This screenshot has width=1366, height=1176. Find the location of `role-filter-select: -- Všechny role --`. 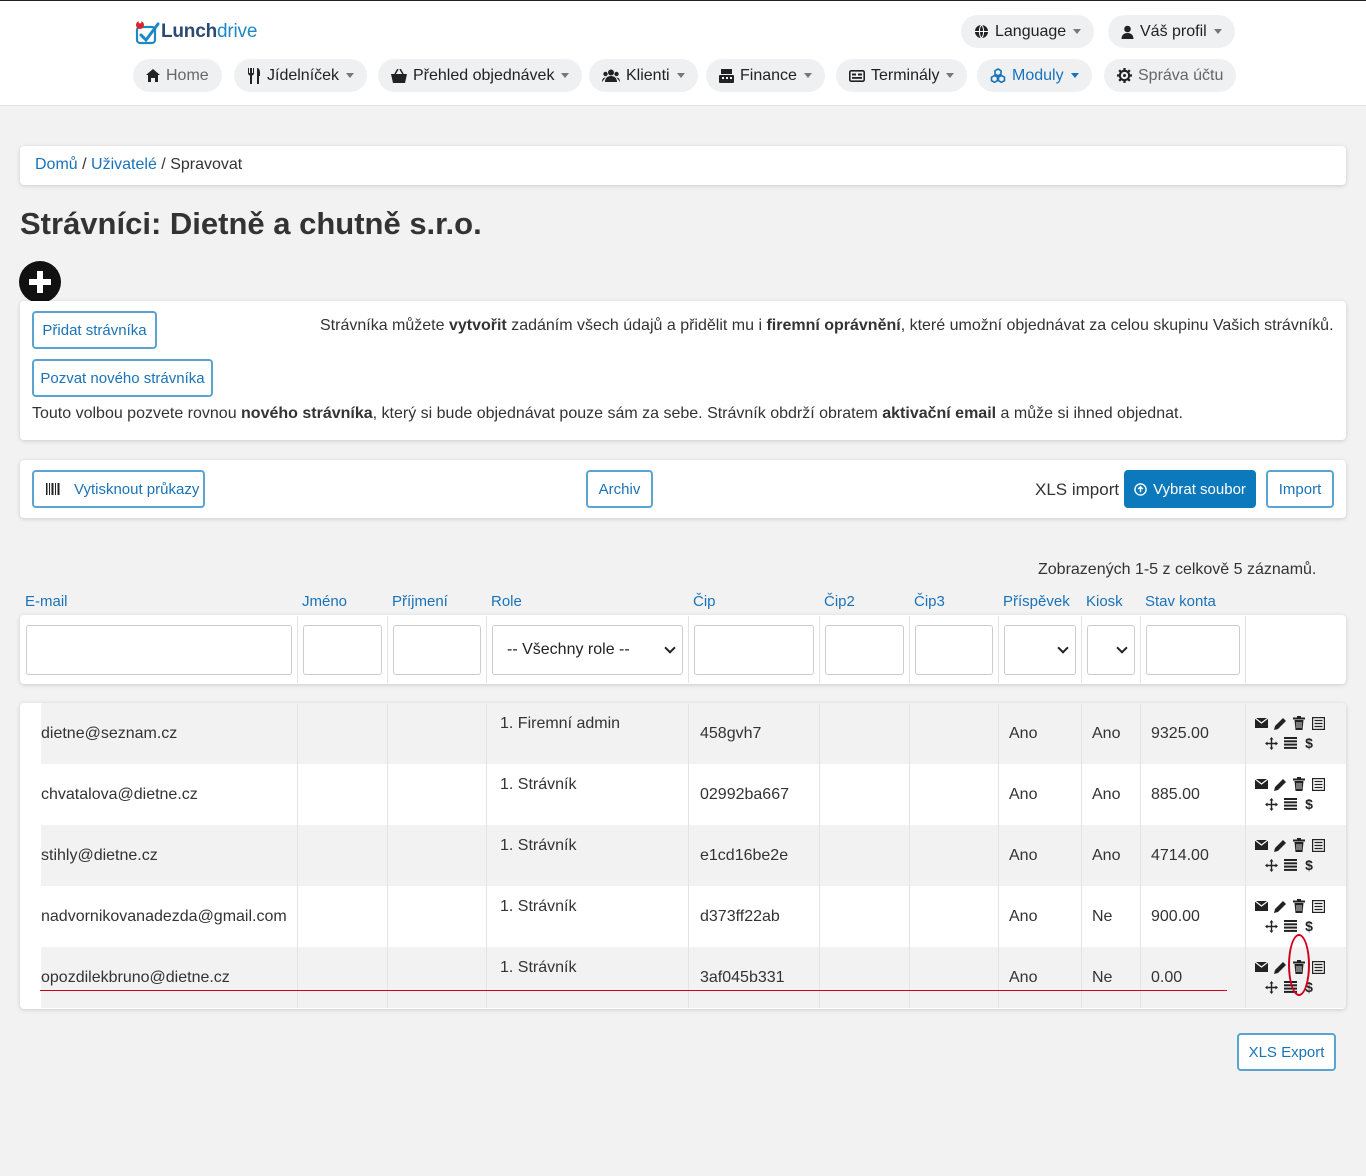

role-filter-select: -- Všechny role -- is located at coordinates (587, 650).